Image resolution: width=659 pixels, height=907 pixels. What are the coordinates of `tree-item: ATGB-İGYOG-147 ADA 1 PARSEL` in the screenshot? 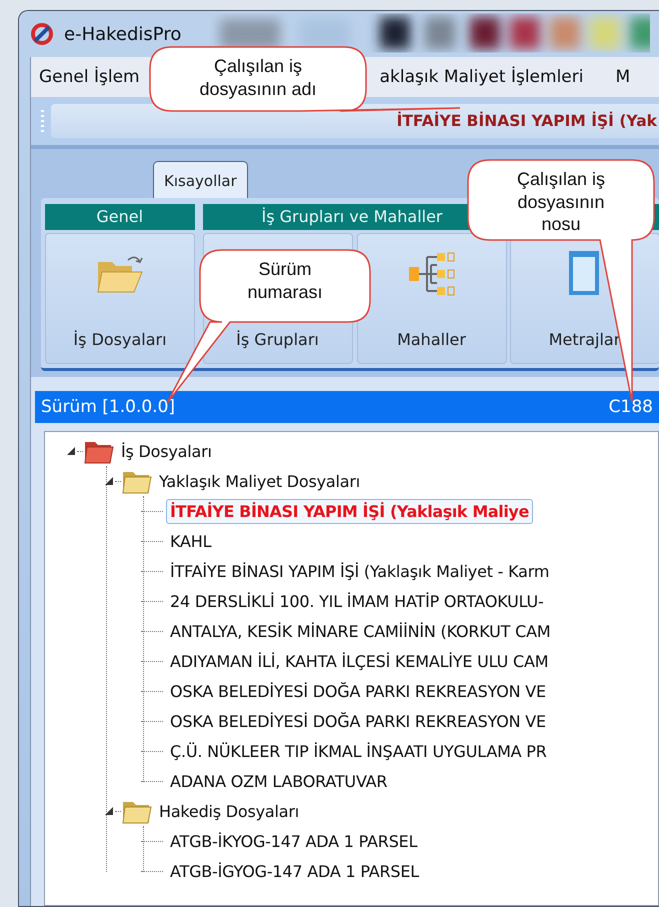 It's located at (294, 871).